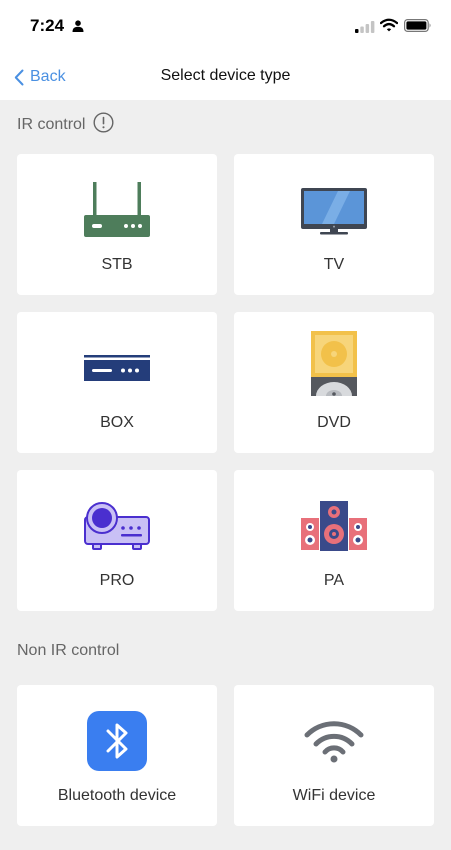  Describe the element at coordinates (334, 795) in the screenshot. I see `device-label-wifi: WiFi device` at that location.